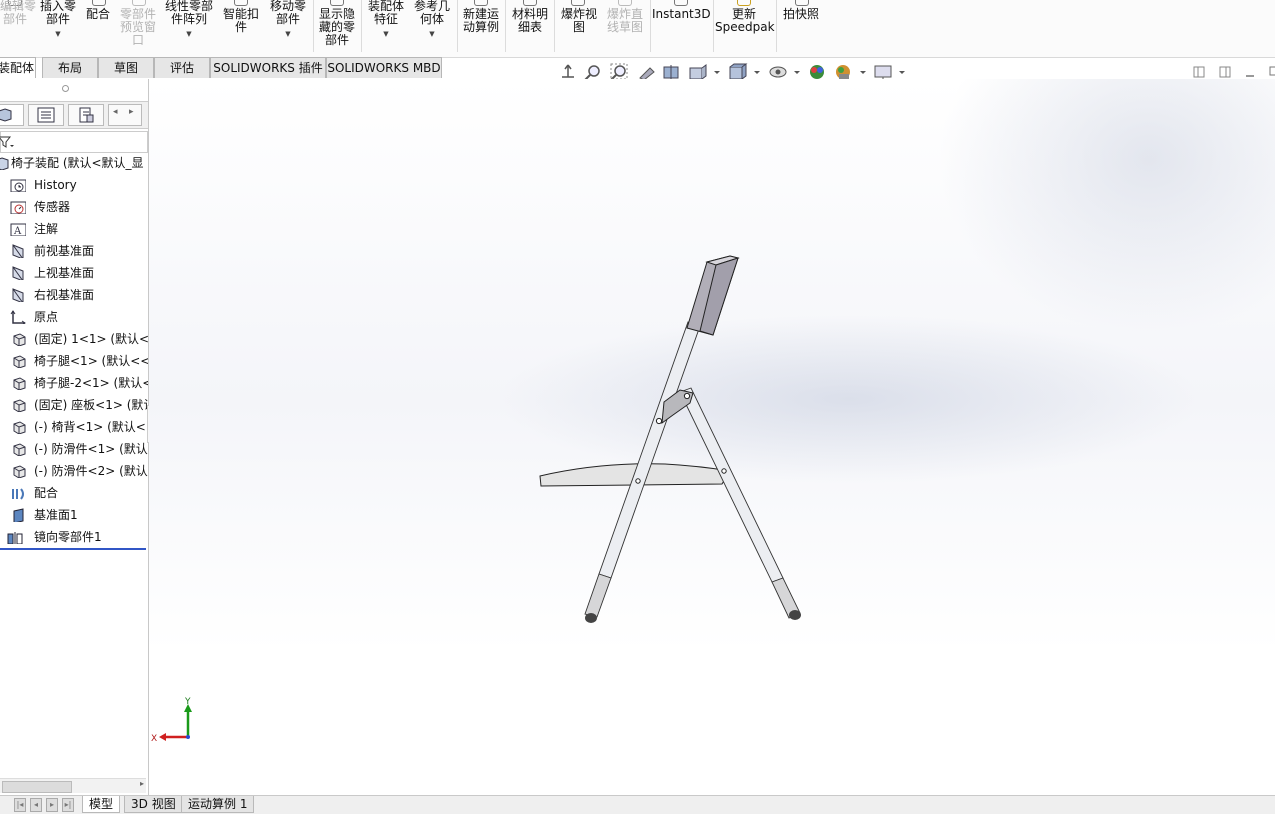 This screenshot has height=814, width=1275. What do you see at coordinates (56, 515) in the screenshot?
I see `tree-item-label: 基准面1` at bounding box center [56, 515].